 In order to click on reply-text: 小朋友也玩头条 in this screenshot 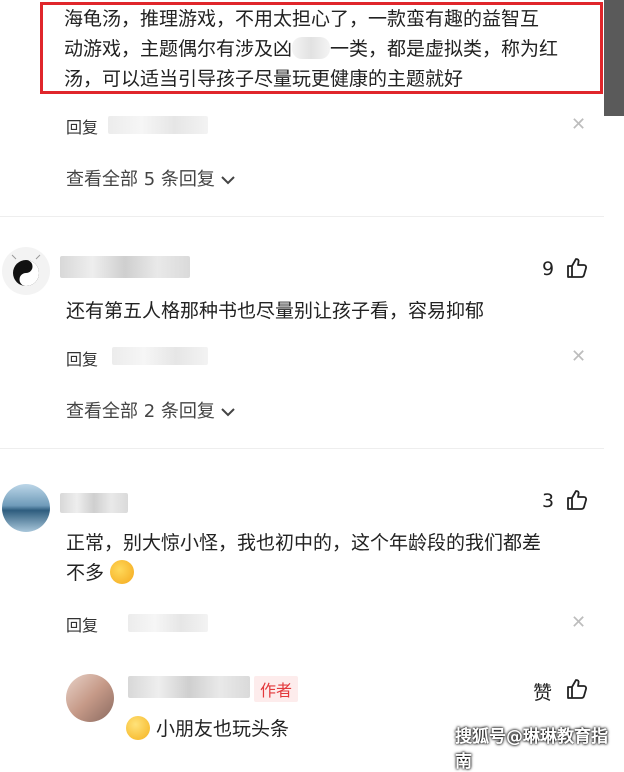, I will do `click(207, 729)`.